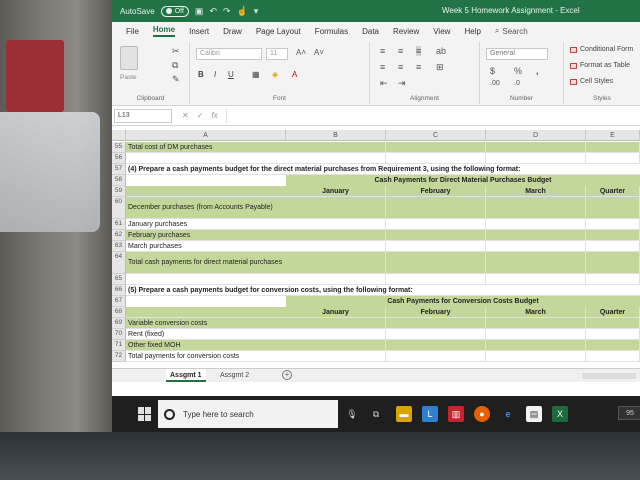  Describe the element at coordinates (441, 51) in the screenshot. I see `orientation-icon: ab` at that location.